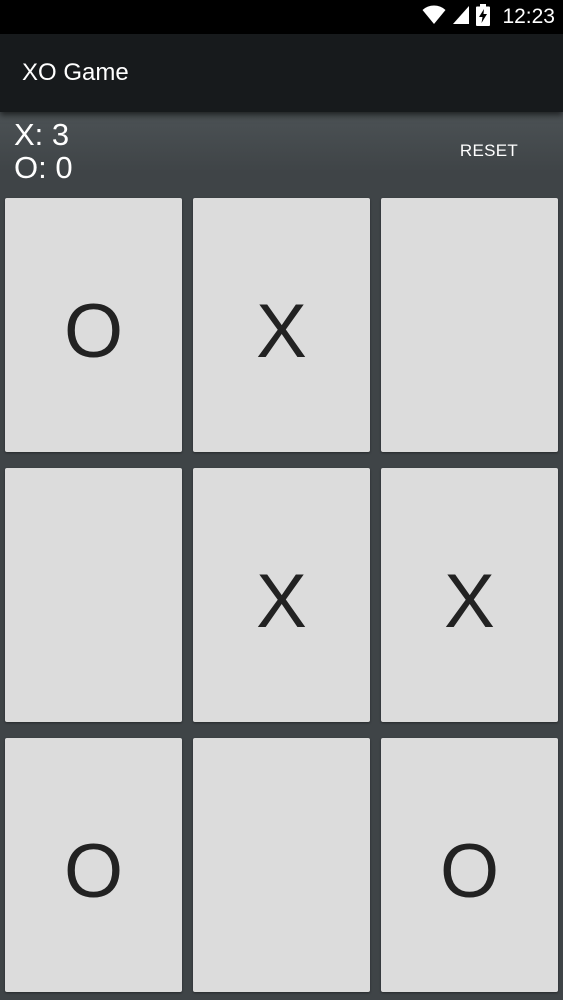  I want to click on battery-charging-icon, so click(483, 17).